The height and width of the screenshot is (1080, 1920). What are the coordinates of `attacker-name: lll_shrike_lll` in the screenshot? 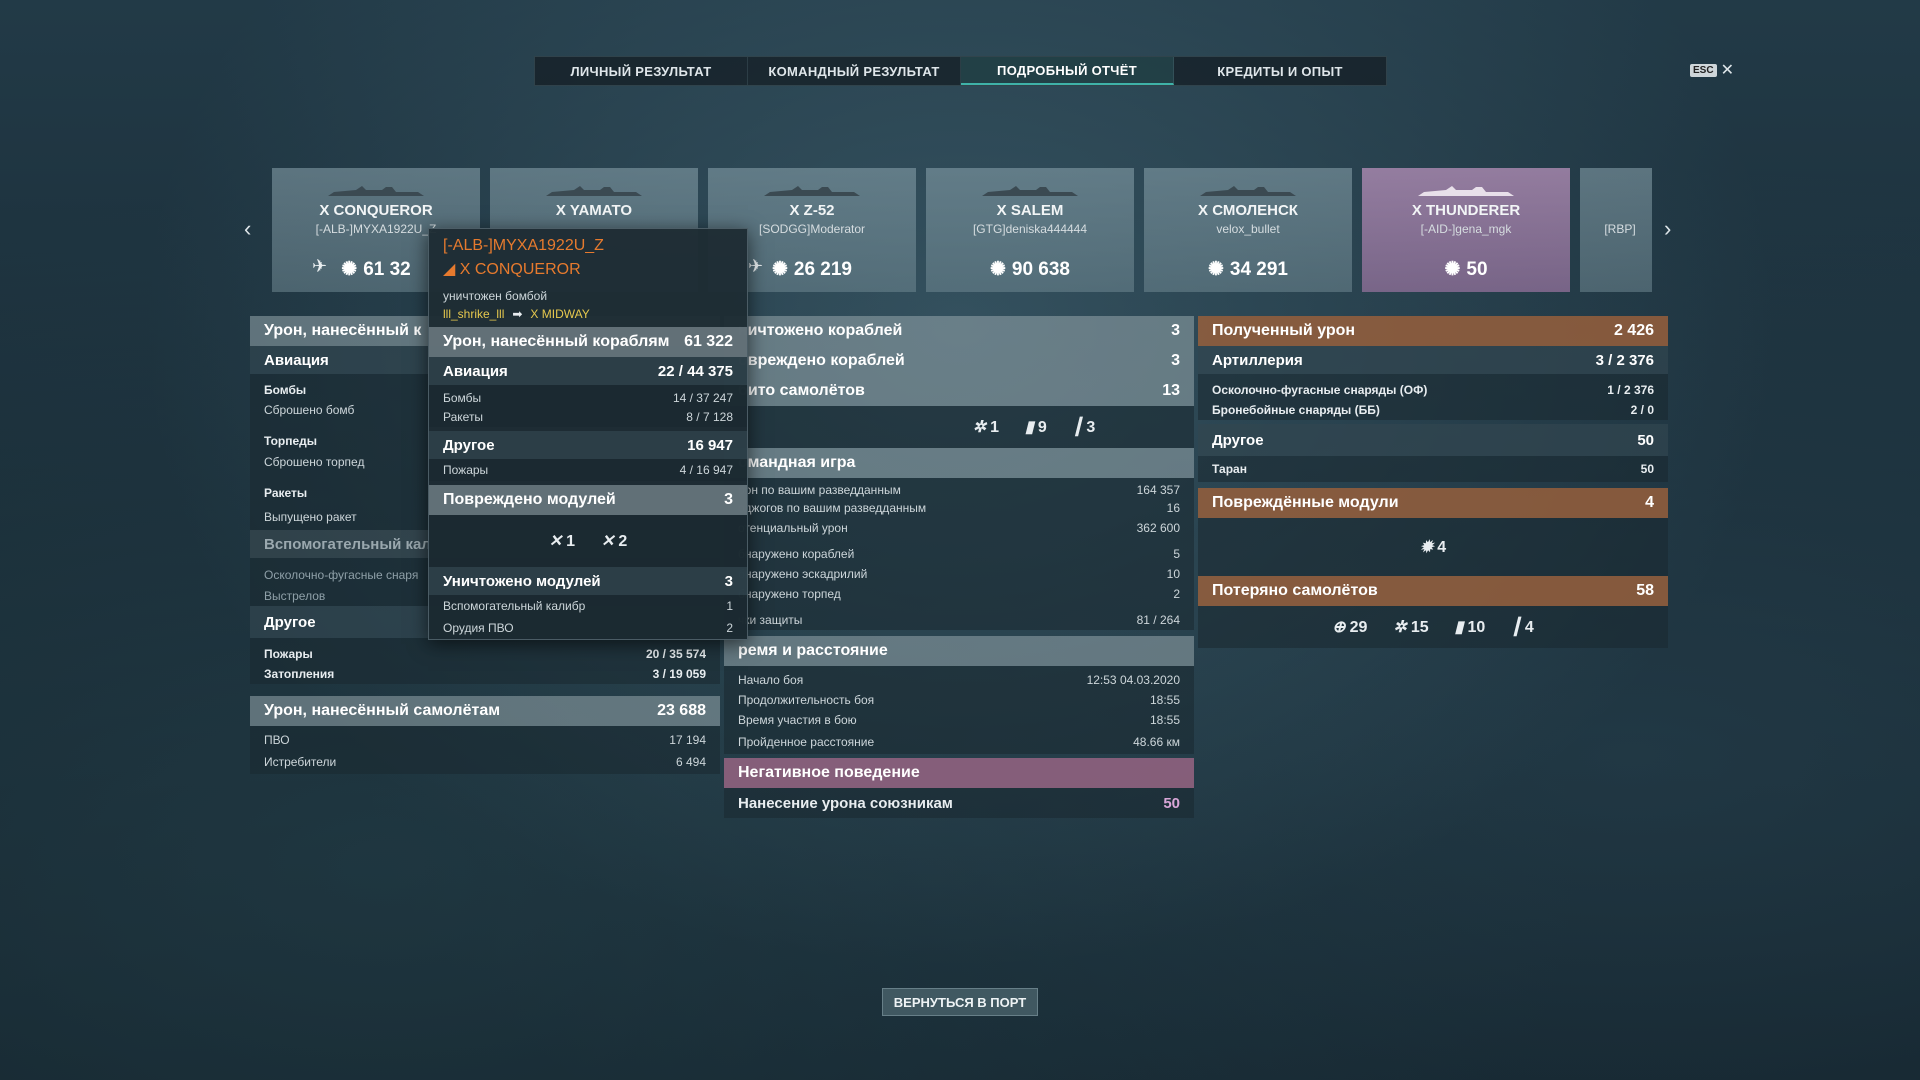 It's located at (474, 314).